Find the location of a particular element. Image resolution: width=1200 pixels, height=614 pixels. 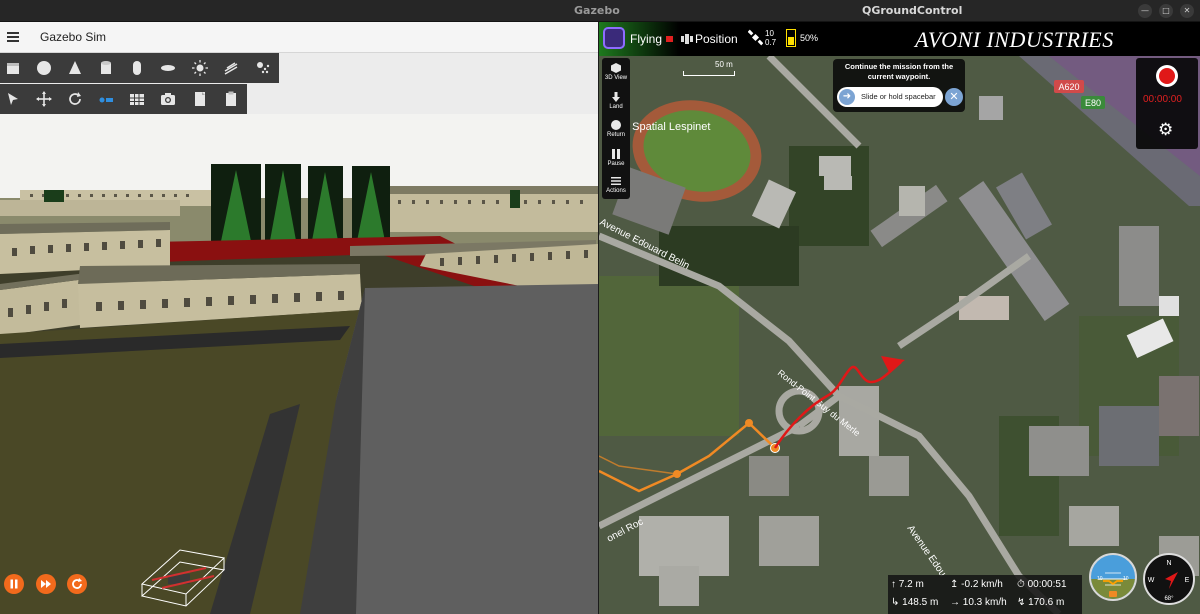

attitude-indicator: 10 10 is located at coordinates (1113, 577).